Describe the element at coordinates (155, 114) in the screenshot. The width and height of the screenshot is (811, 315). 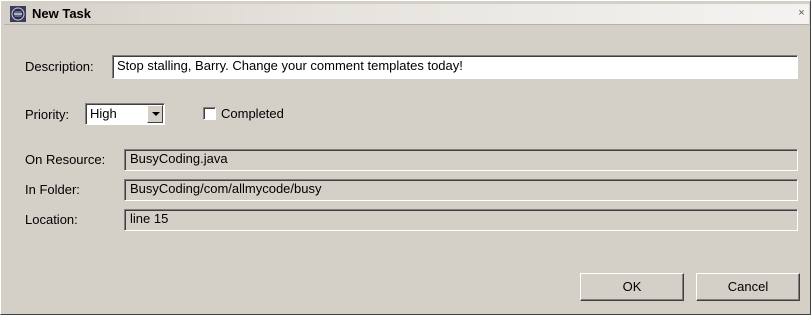
I see `chevron-down-icon` at that location.